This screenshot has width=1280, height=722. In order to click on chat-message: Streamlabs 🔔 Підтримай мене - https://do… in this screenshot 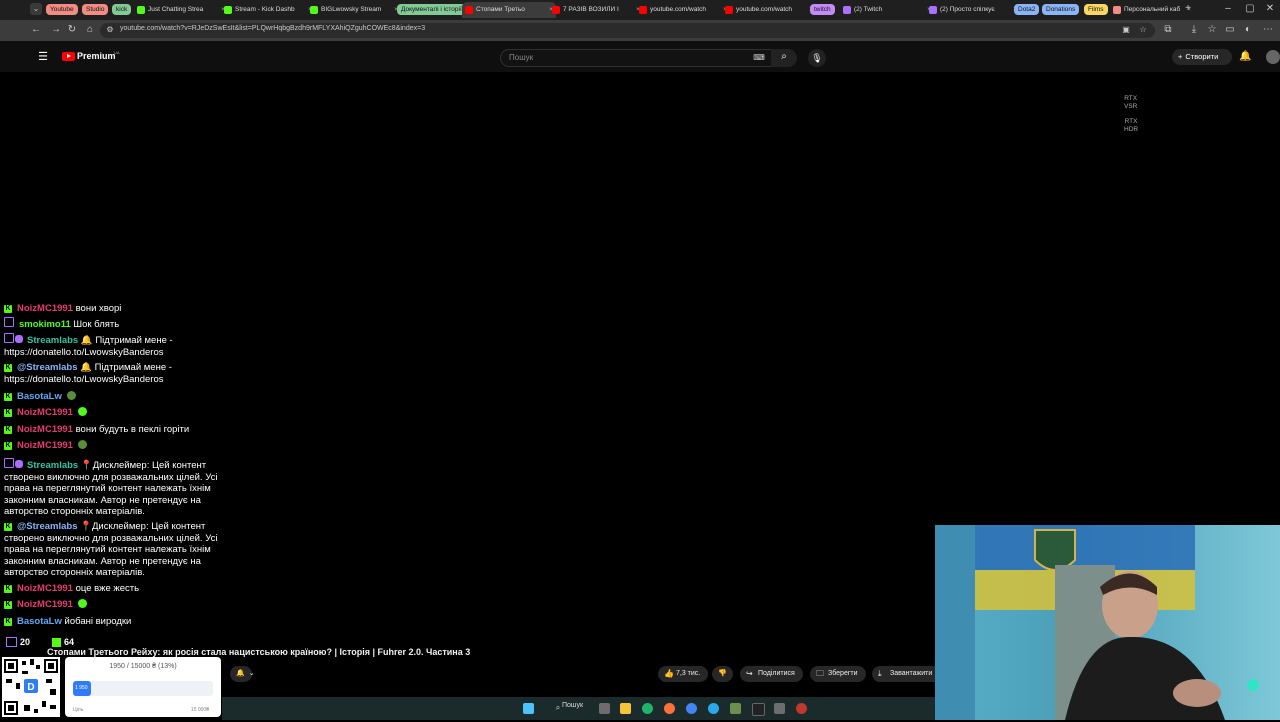, I will do `click(122, 345)`.